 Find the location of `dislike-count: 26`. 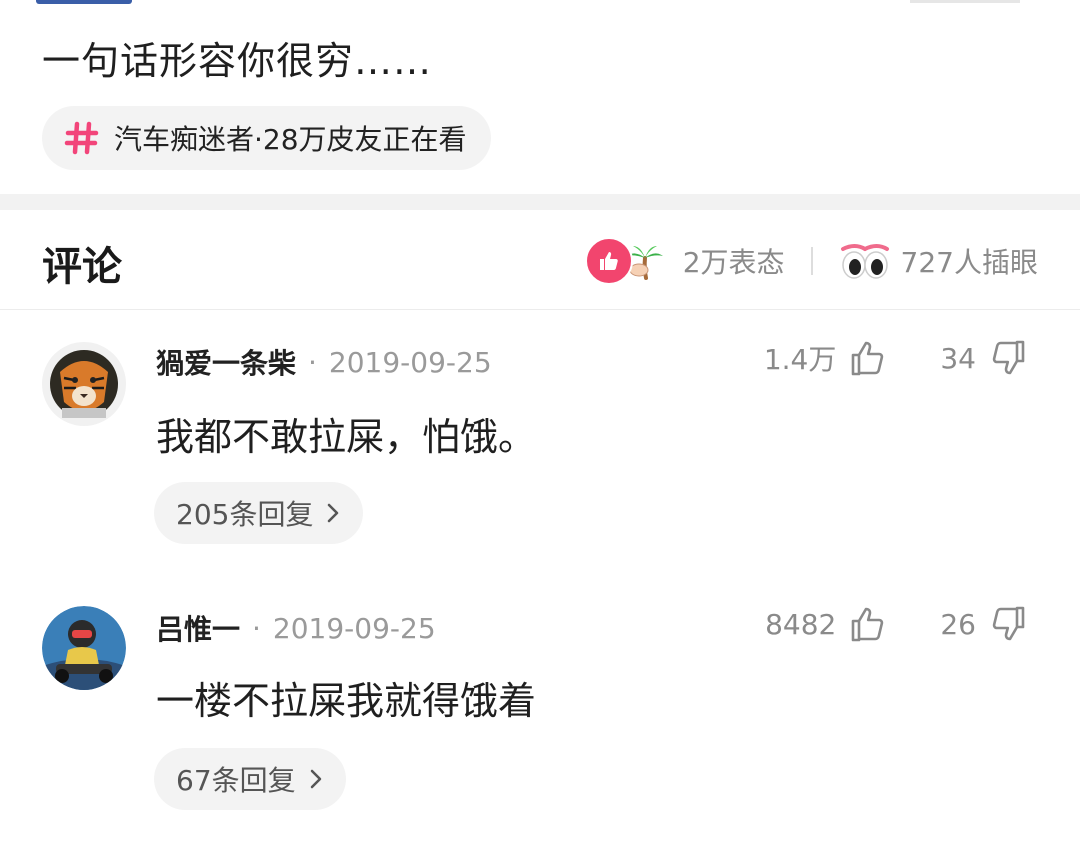

dislike-count: 26 is located at coordinates (958, 624).